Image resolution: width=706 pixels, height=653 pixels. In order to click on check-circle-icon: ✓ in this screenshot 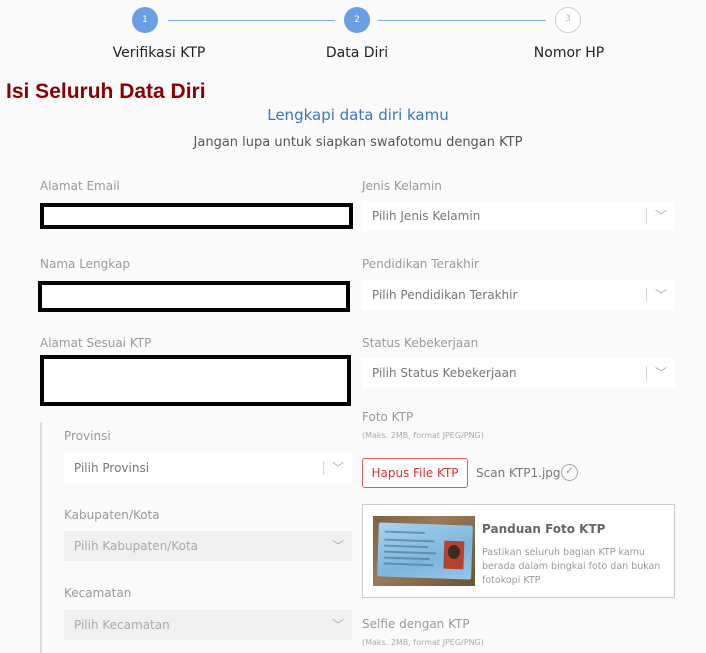, I will do `click(569, 472)`.